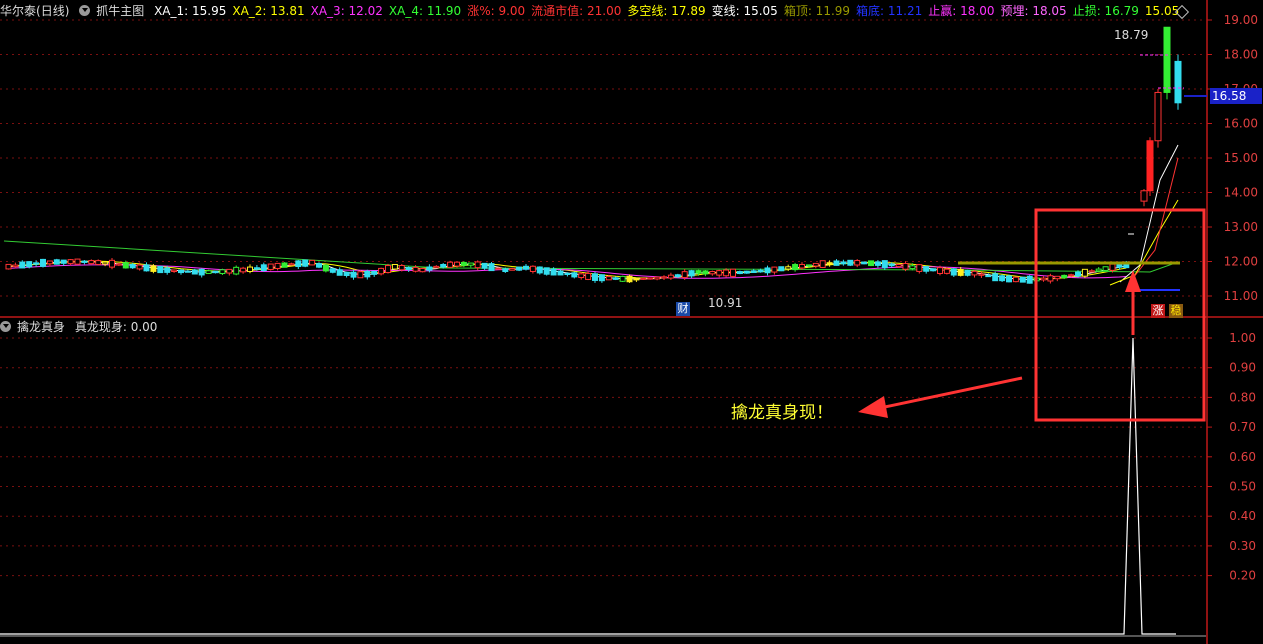 The height and width of the screenshot is (644, 1263). I want to click on indicator-tick-label: 0.90, so click(1242, 368).